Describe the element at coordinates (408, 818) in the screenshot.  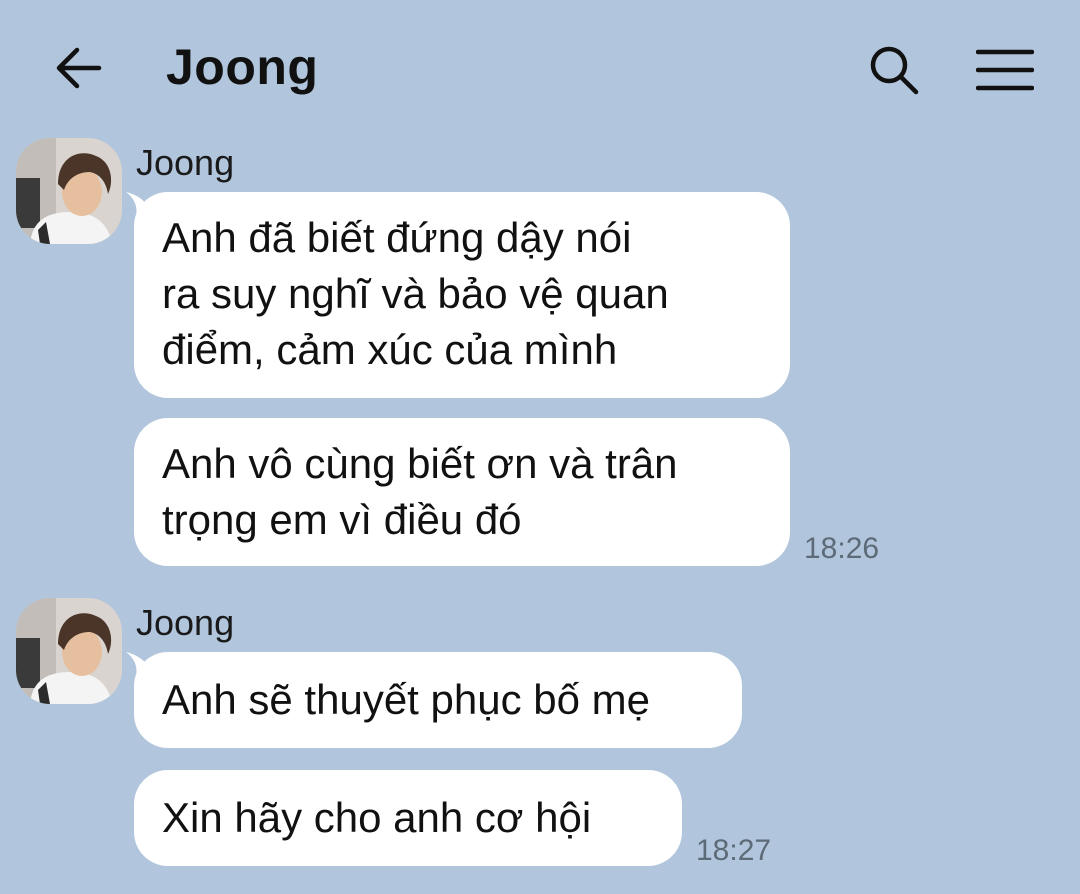
I see `message-bubble: Xin hãy cho anh cơ hội` at that location.